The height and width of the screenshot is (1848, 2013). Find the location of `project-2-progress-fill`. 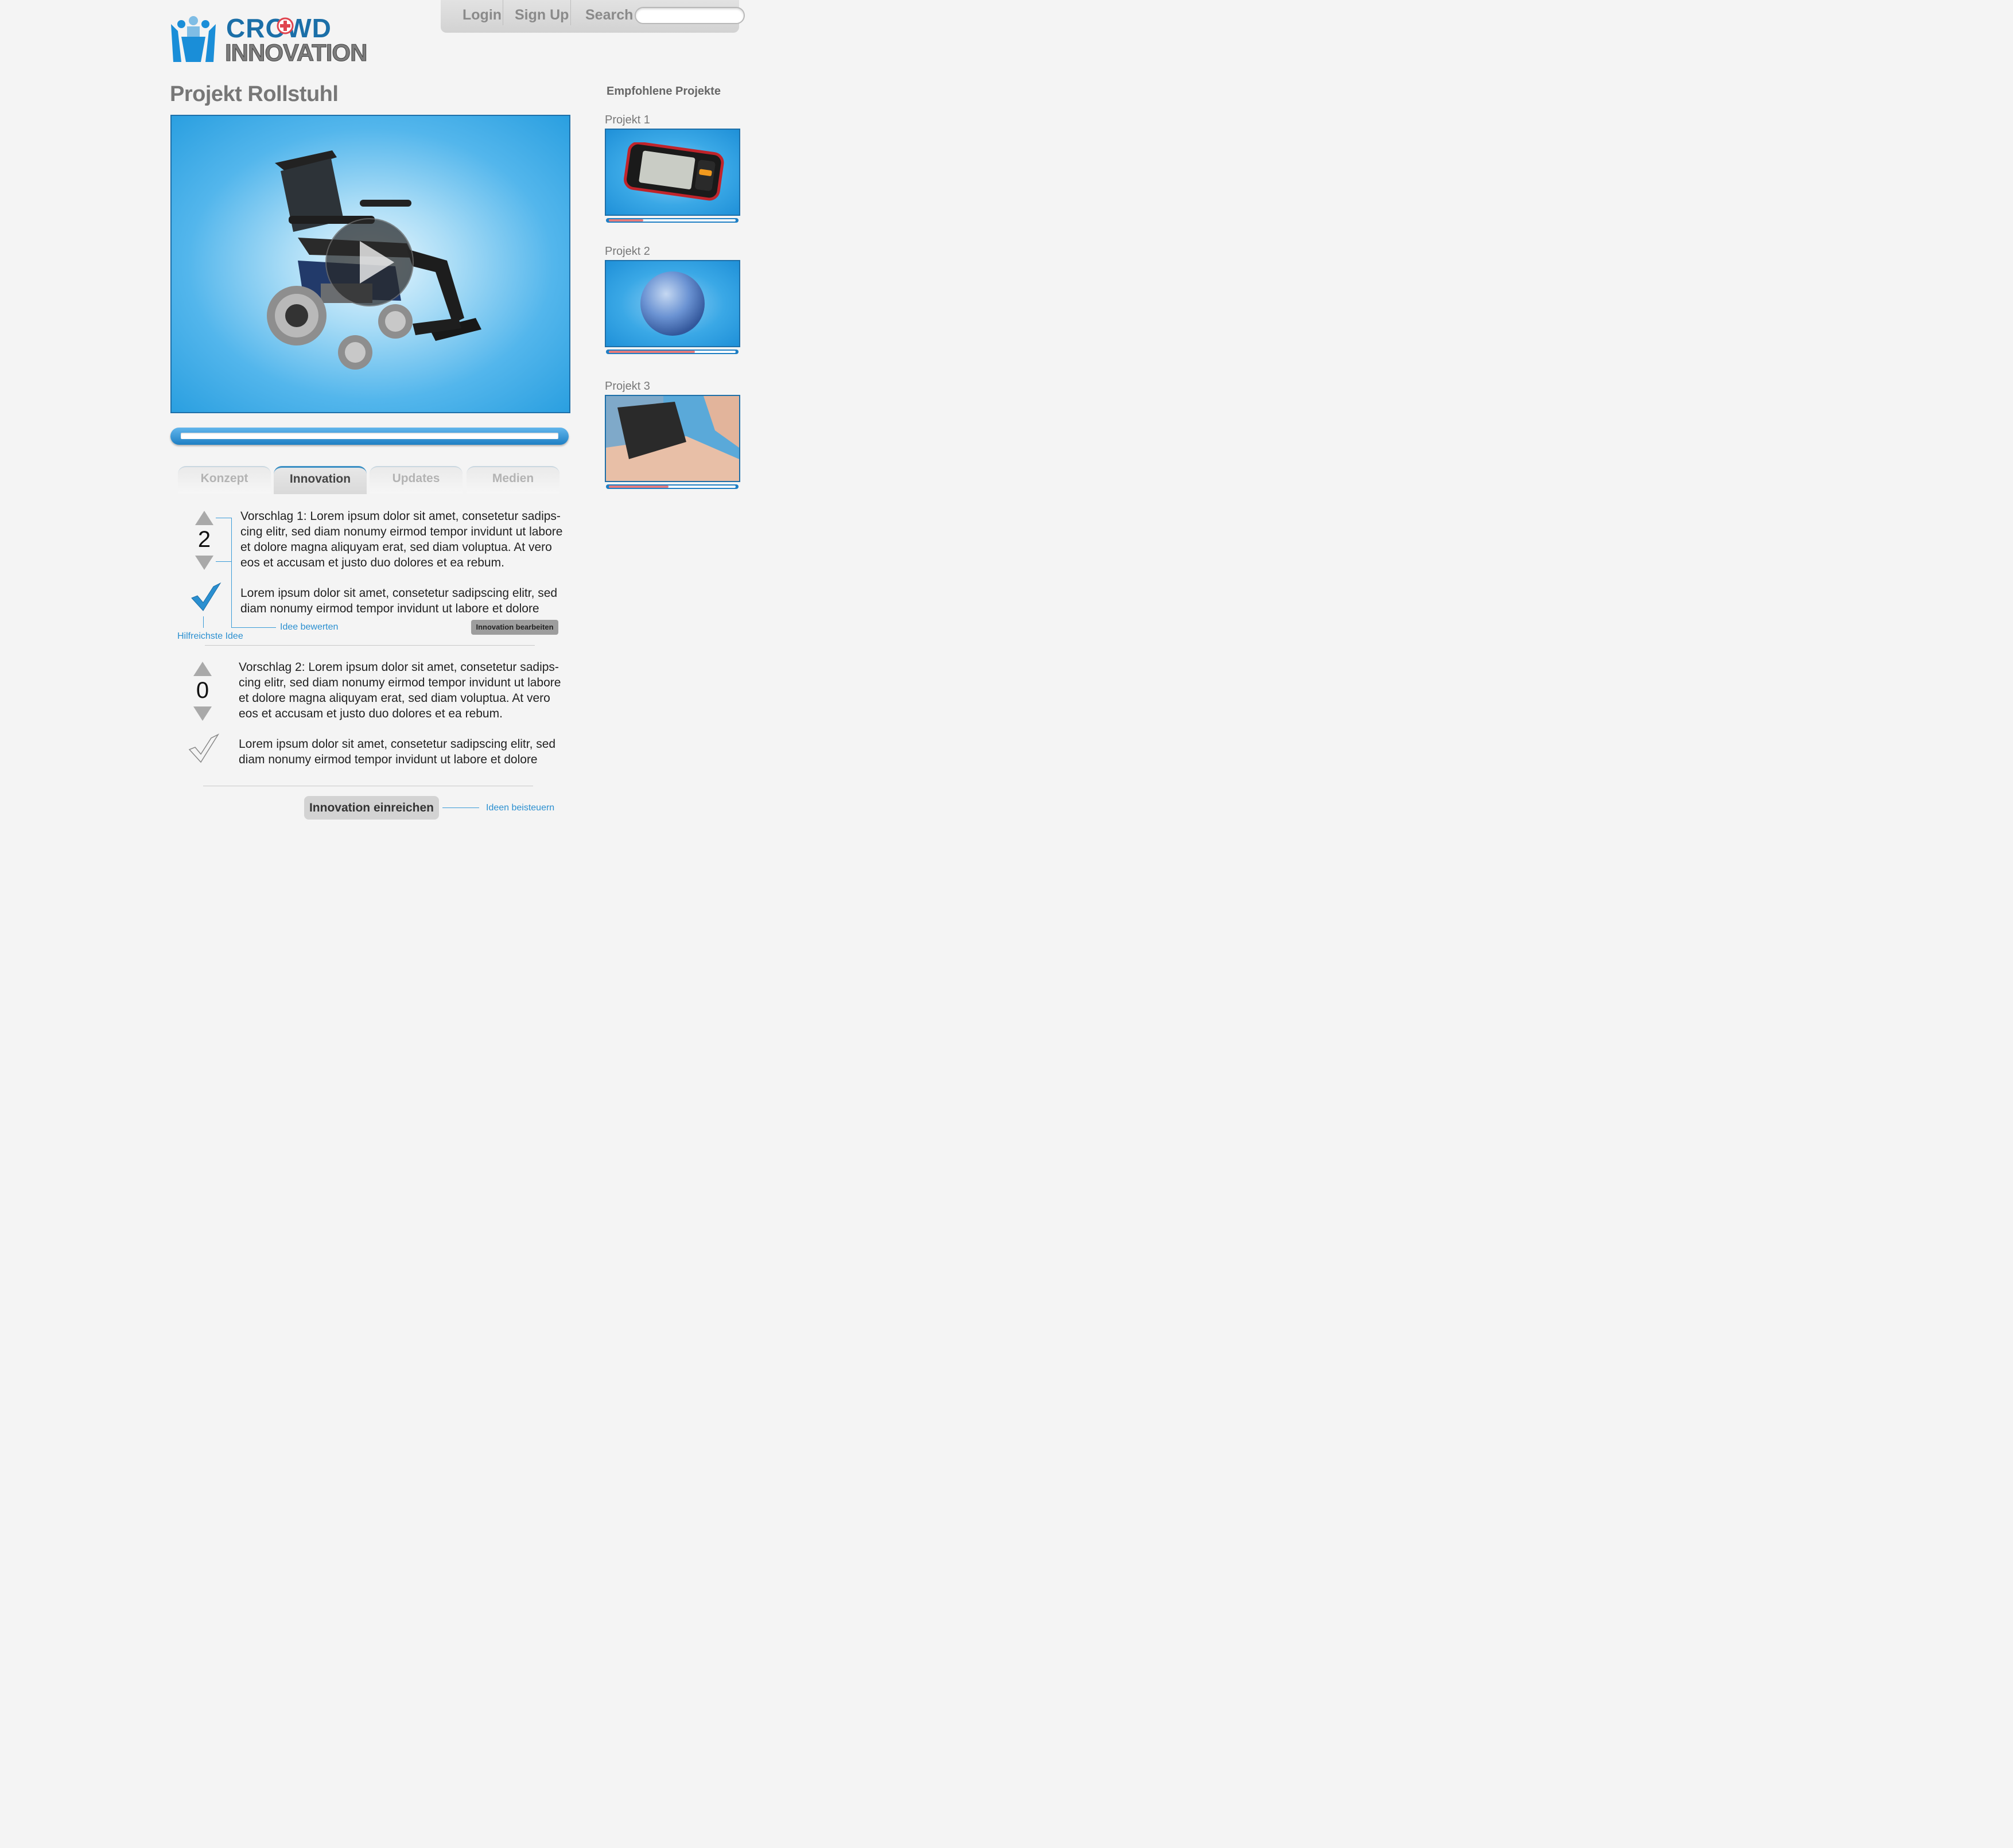

project-2-progress-fill is located at coordinates (652, 352).